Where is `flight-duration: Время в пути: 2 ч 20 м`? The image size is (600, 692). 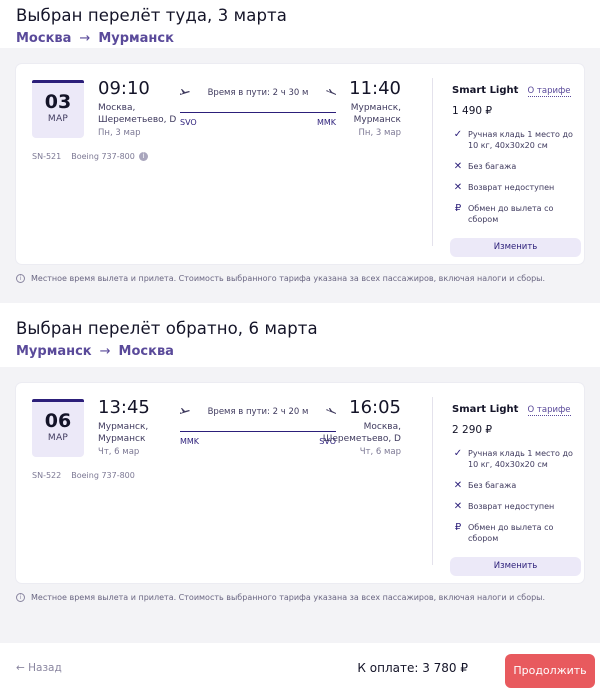 flight-duration: Время в пути: 2 ч 20 м is located at coordinates (258, 412).